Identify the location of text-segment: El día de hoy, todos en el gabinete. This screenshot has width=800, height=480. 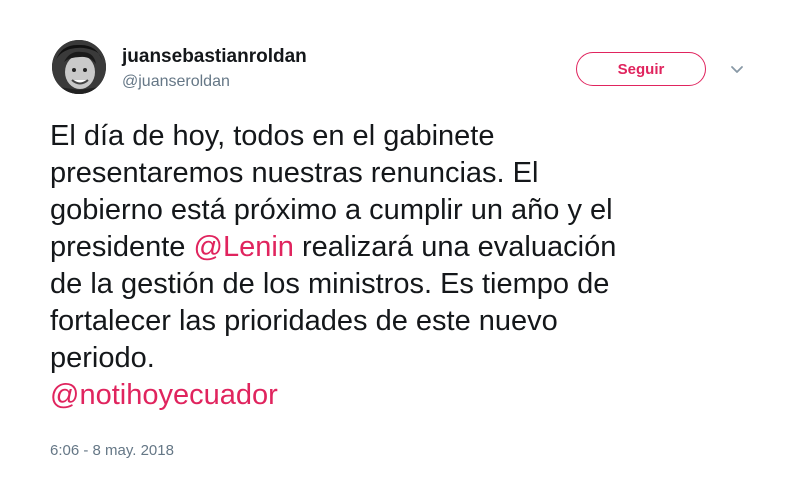
(272, 136).